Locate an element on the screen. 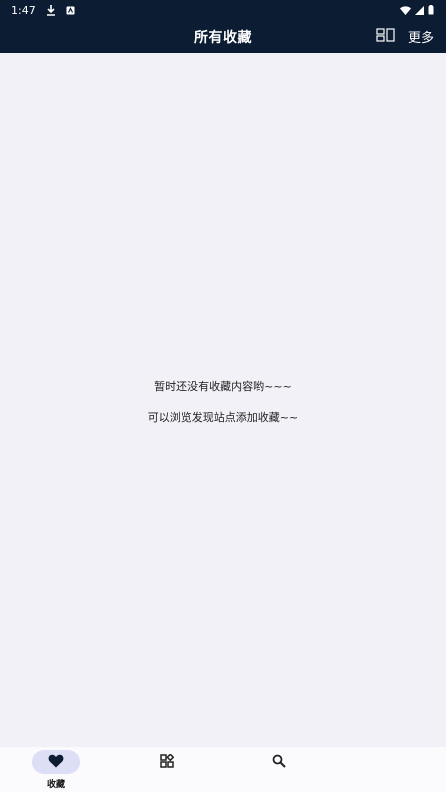  nav-item-discover is located at coordinates (167, 769).